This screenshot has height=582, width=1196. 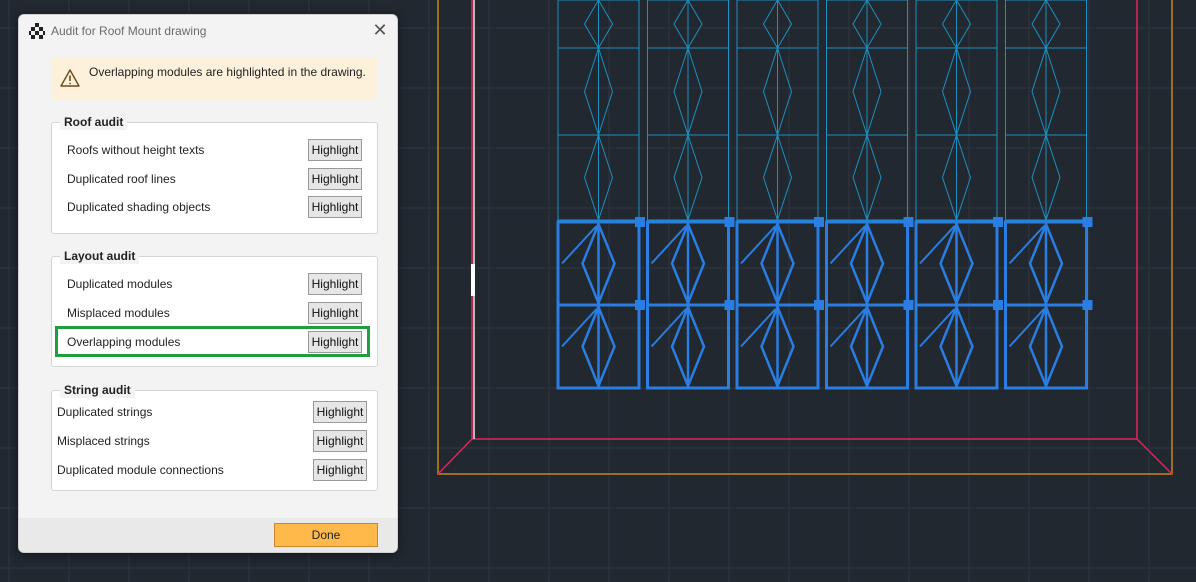 What do you see at coordinates (214, 413) in the screenshot?
I see `audit-row: Duplicated strings Highlight` at bounding box center [214, 413].